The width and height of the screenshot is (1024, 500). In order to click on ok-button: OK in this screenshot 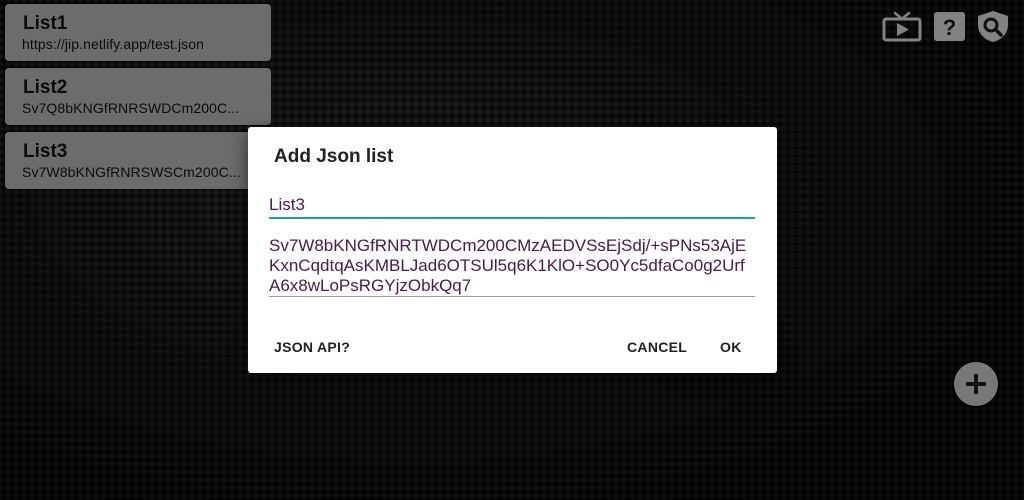, I will do `click(731, 347)`.